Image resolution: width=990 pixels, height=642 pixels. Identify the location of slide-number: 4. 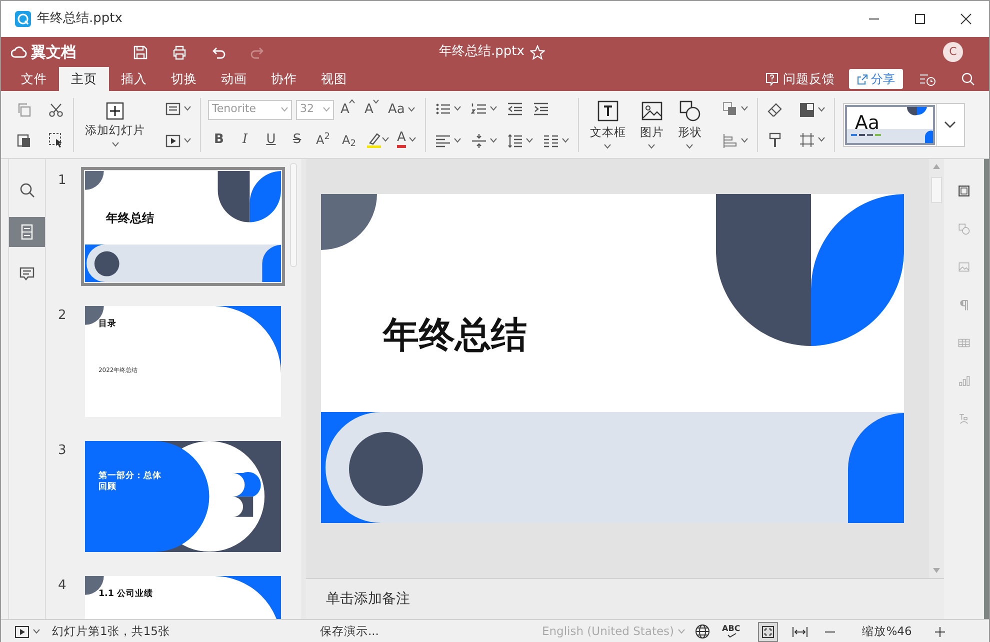
(62, 586).